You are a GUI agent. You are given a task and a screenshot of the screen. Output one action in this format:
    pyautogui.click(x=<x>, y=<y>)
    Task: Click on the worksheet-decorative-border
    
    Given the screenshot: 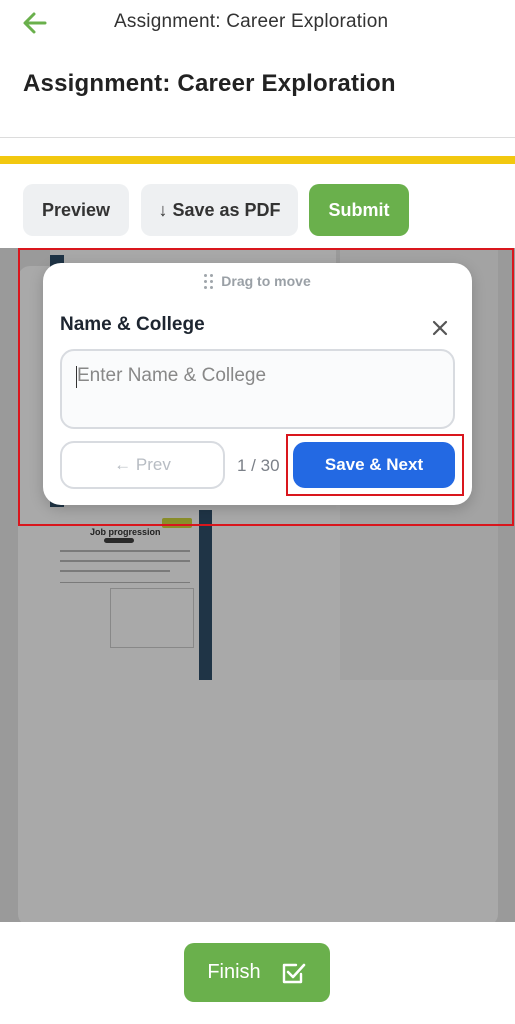 What is the action you would take?
    pyautogui.click(x=205, y=595)
    